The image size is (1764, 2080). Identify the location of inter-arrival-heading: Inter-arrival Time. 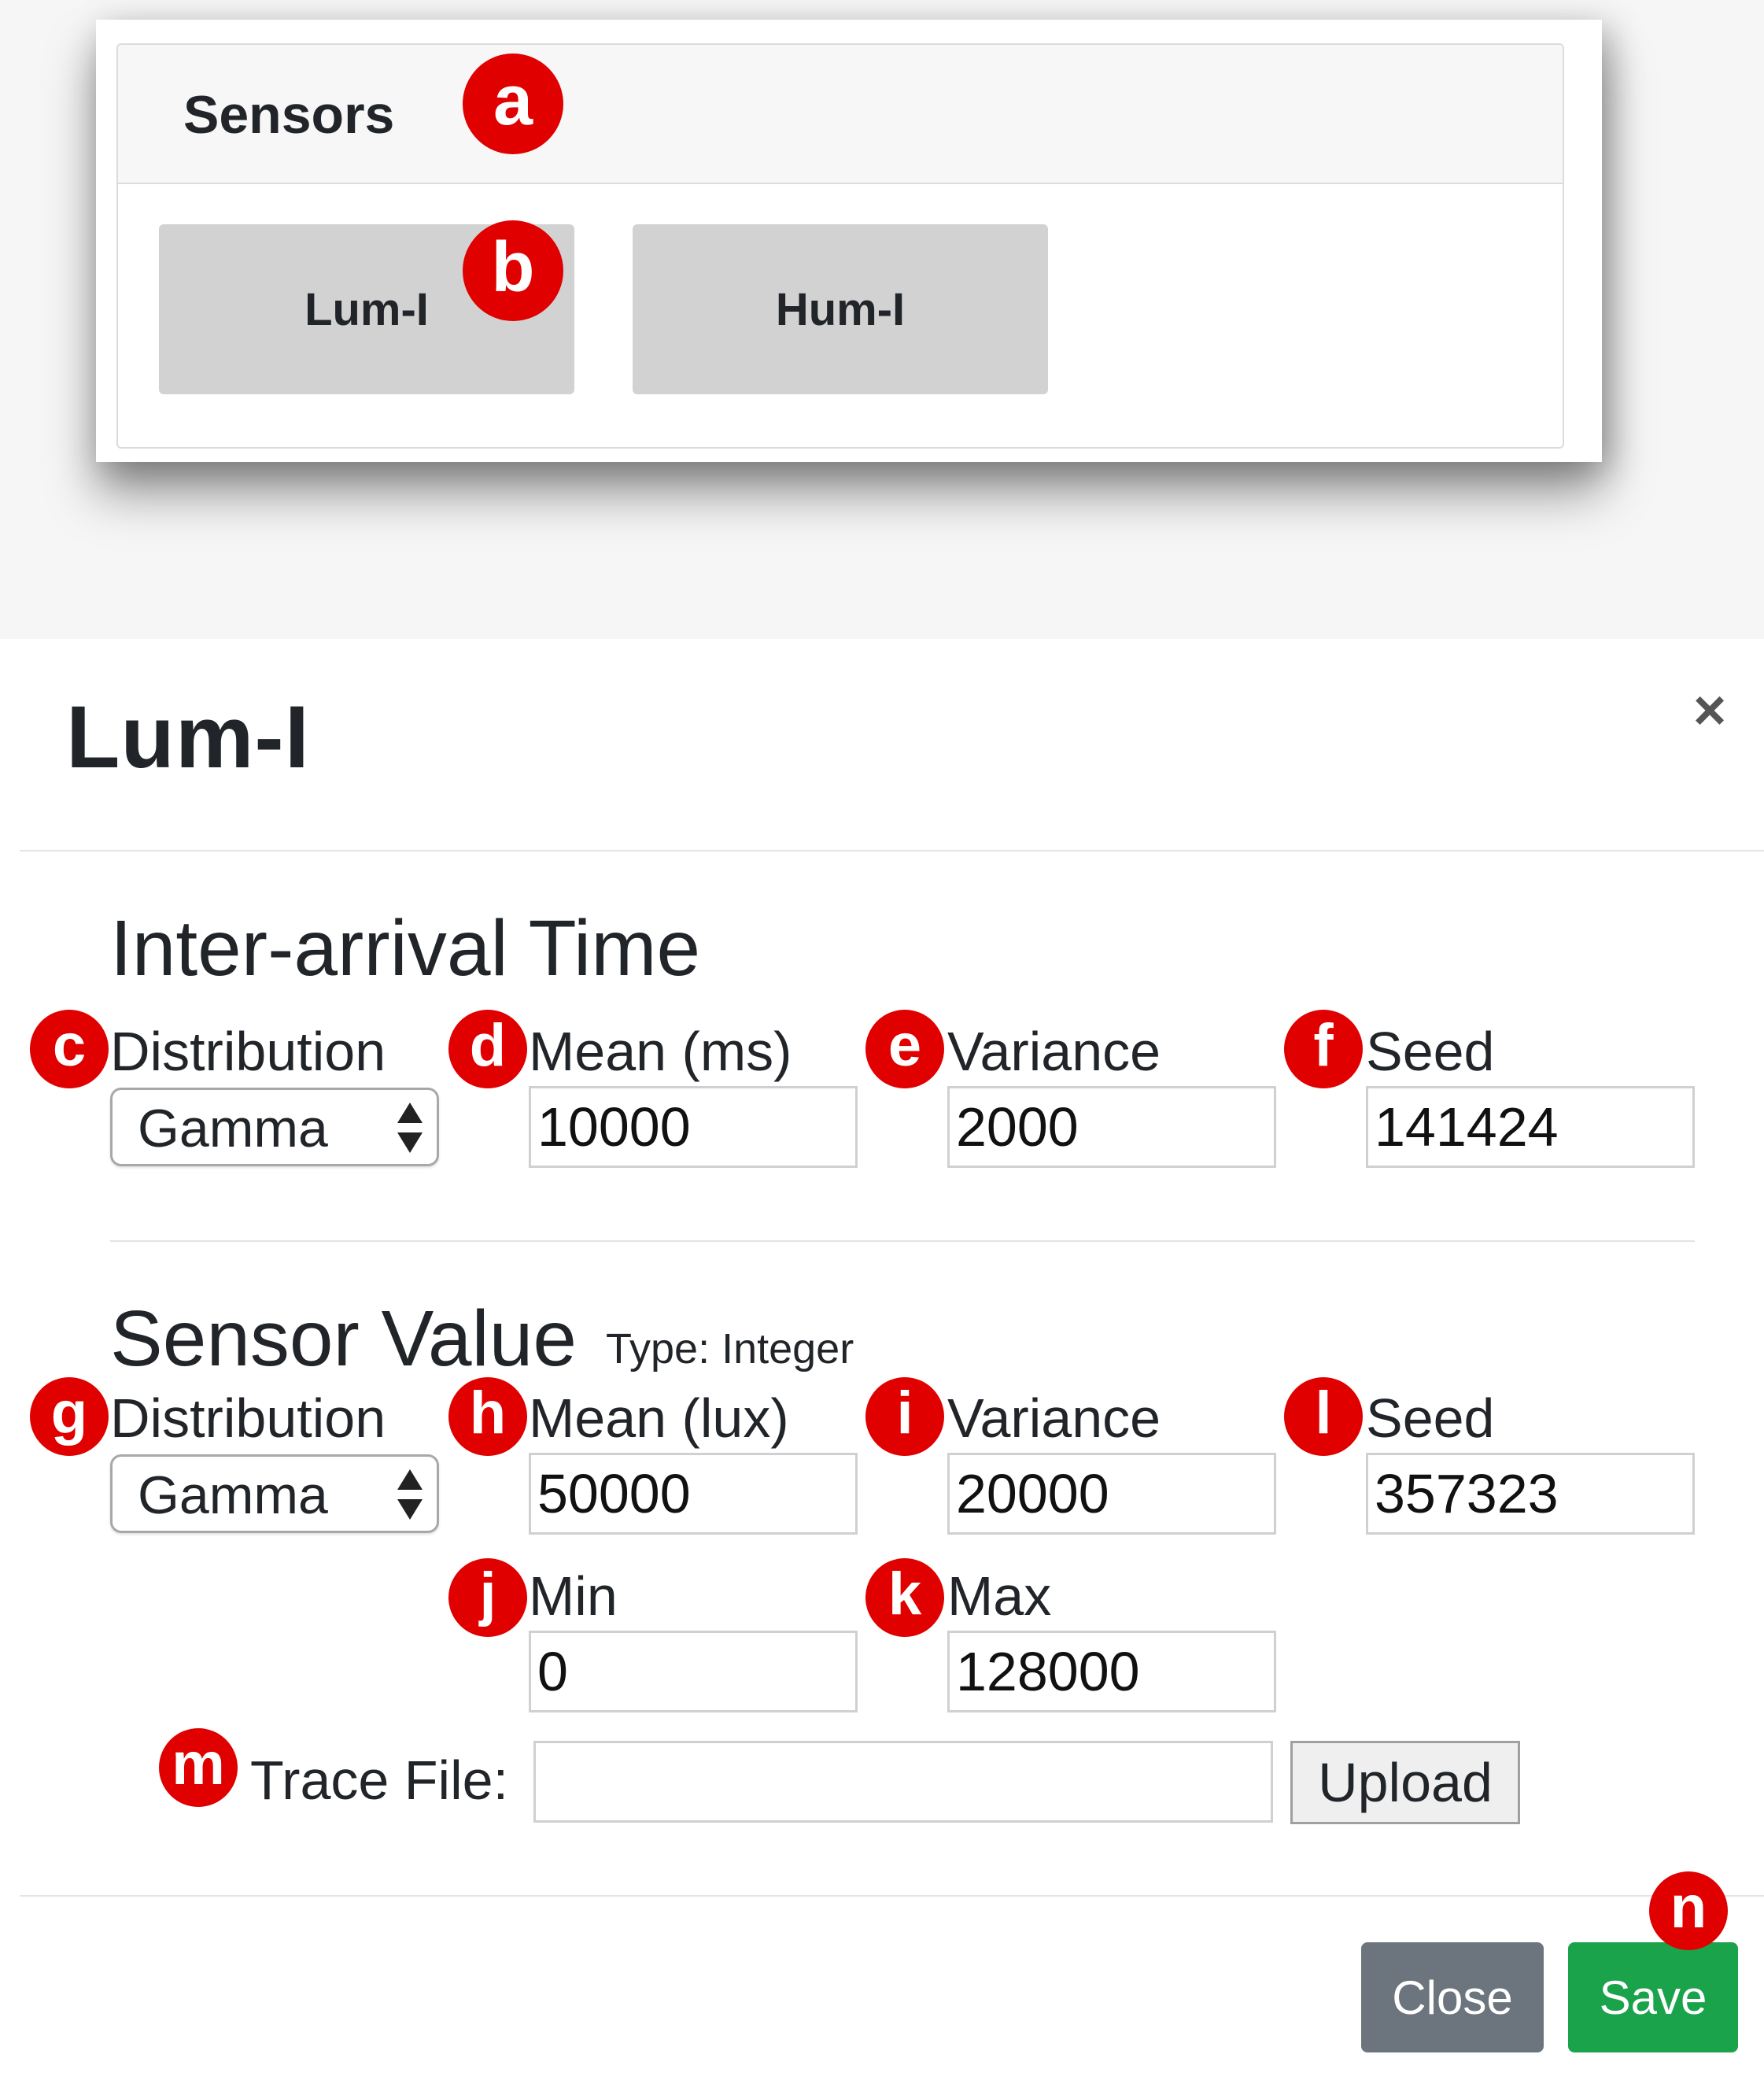
(405, 948).